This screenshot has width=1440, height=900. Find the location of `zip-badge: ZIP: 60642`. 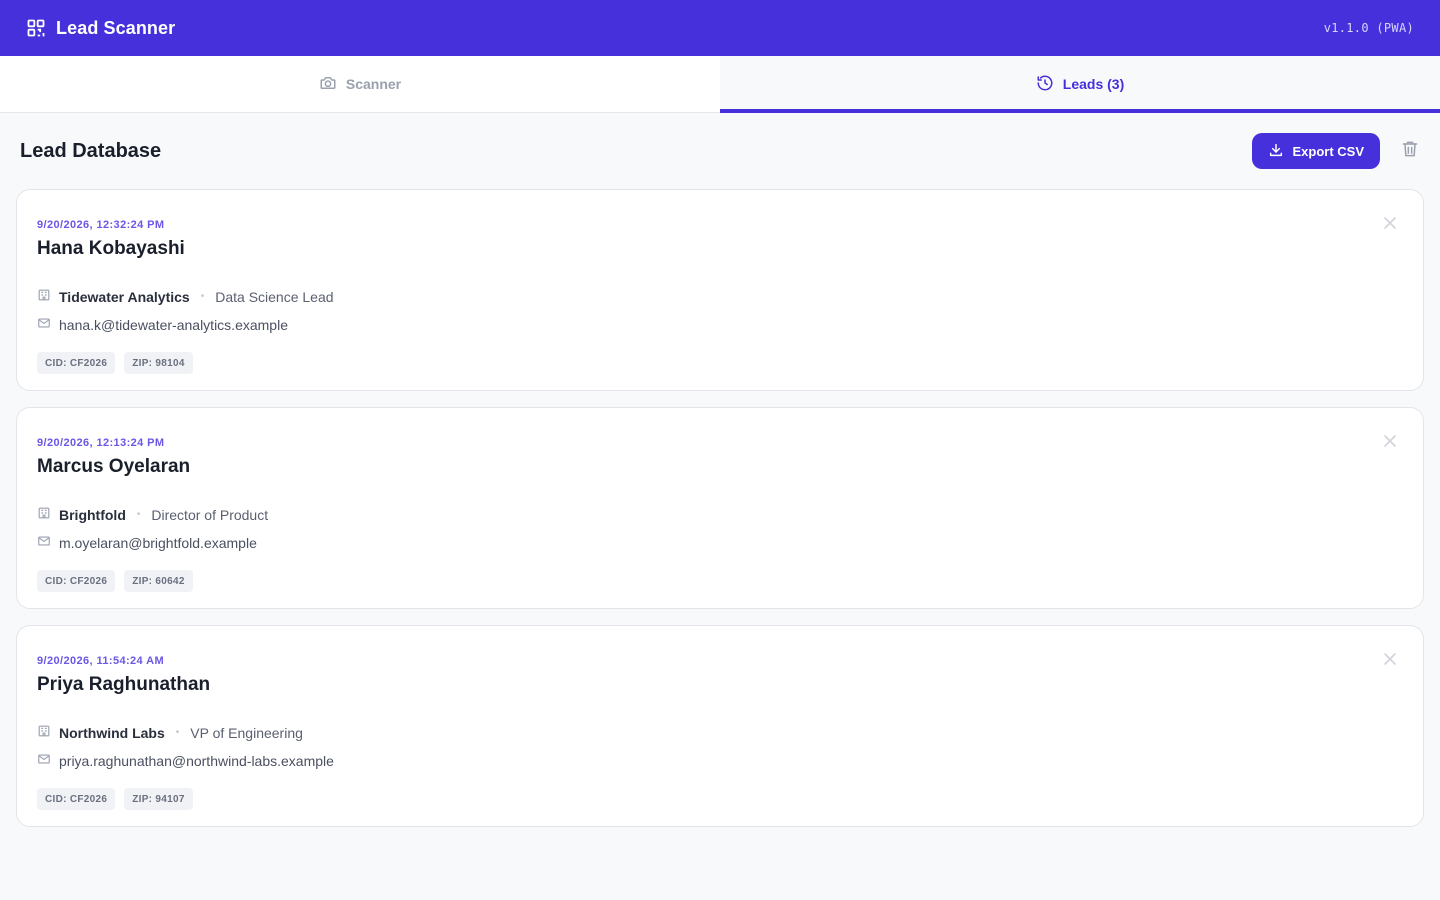

zip-badge: ZIP: 60642 is located at coordinates (158, 581).